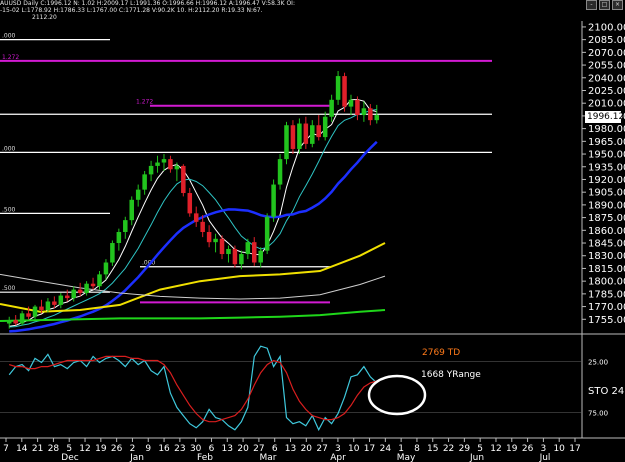 This screenshot has width=625, height=462. I want to click on x-tick-label: 19, so click(101, 449).